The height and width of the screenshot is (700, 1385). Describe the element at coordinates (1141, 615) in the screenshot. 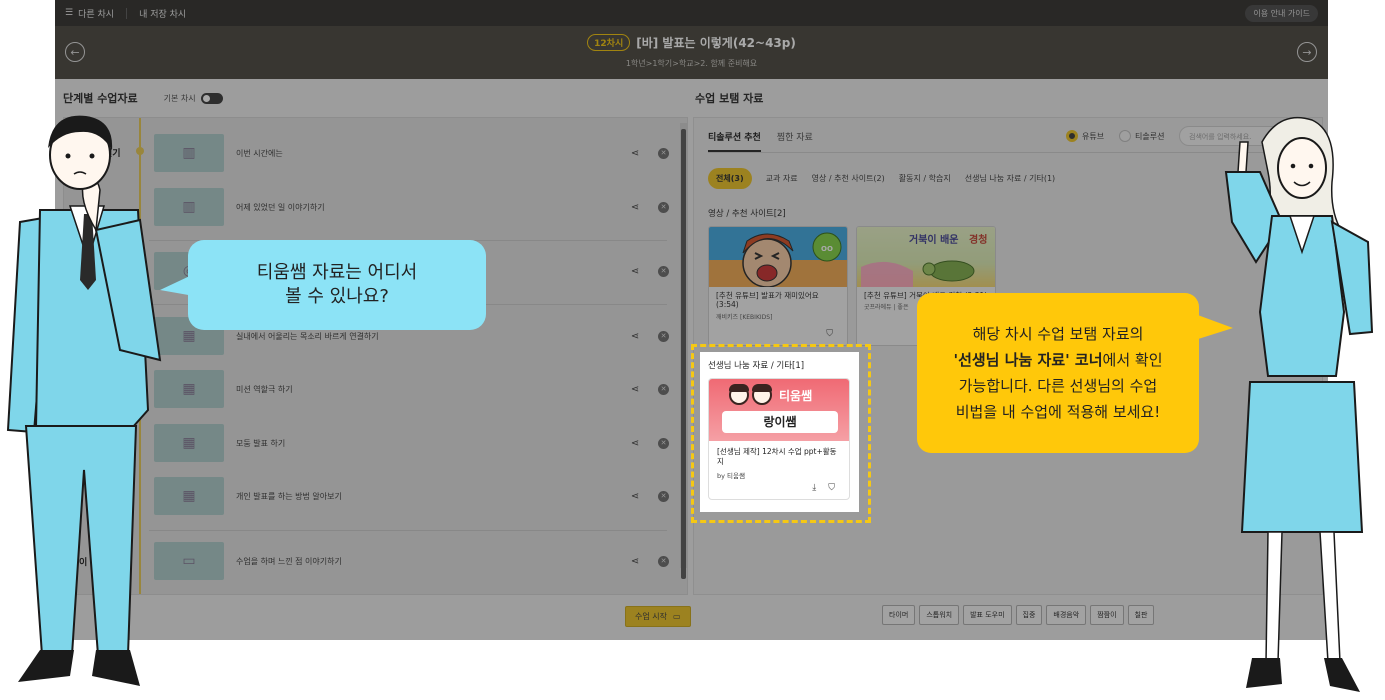

I see `blackboard-button: 칠판` at that location.